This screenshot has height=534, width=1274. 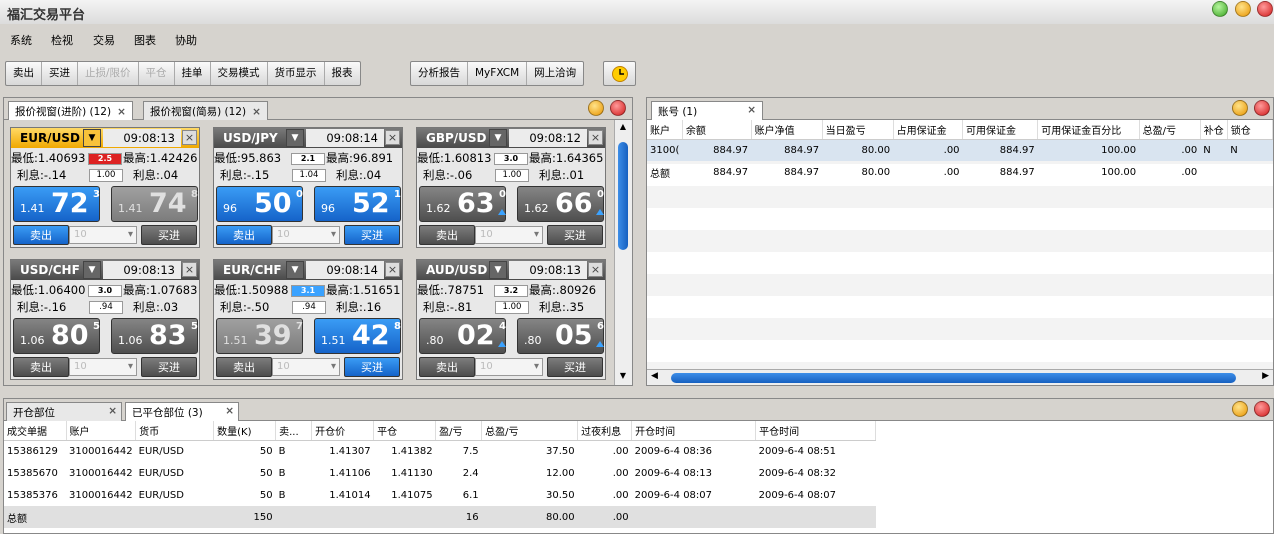 What do you see at coordinates (357, 336) in the screenshot?
I see `buy-price-button: 1.51 42 8` at bounding box center [357, 336].